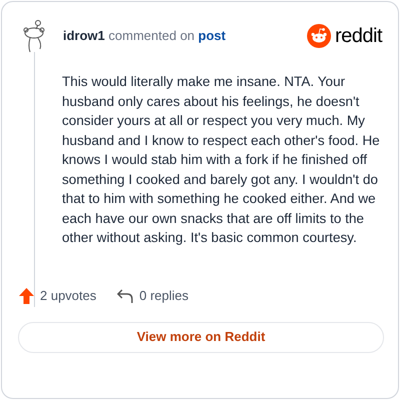  Describe the element at coordinates (68, 295) in the screenshot. I see `upvote-count: 2 upvotes` at that location.